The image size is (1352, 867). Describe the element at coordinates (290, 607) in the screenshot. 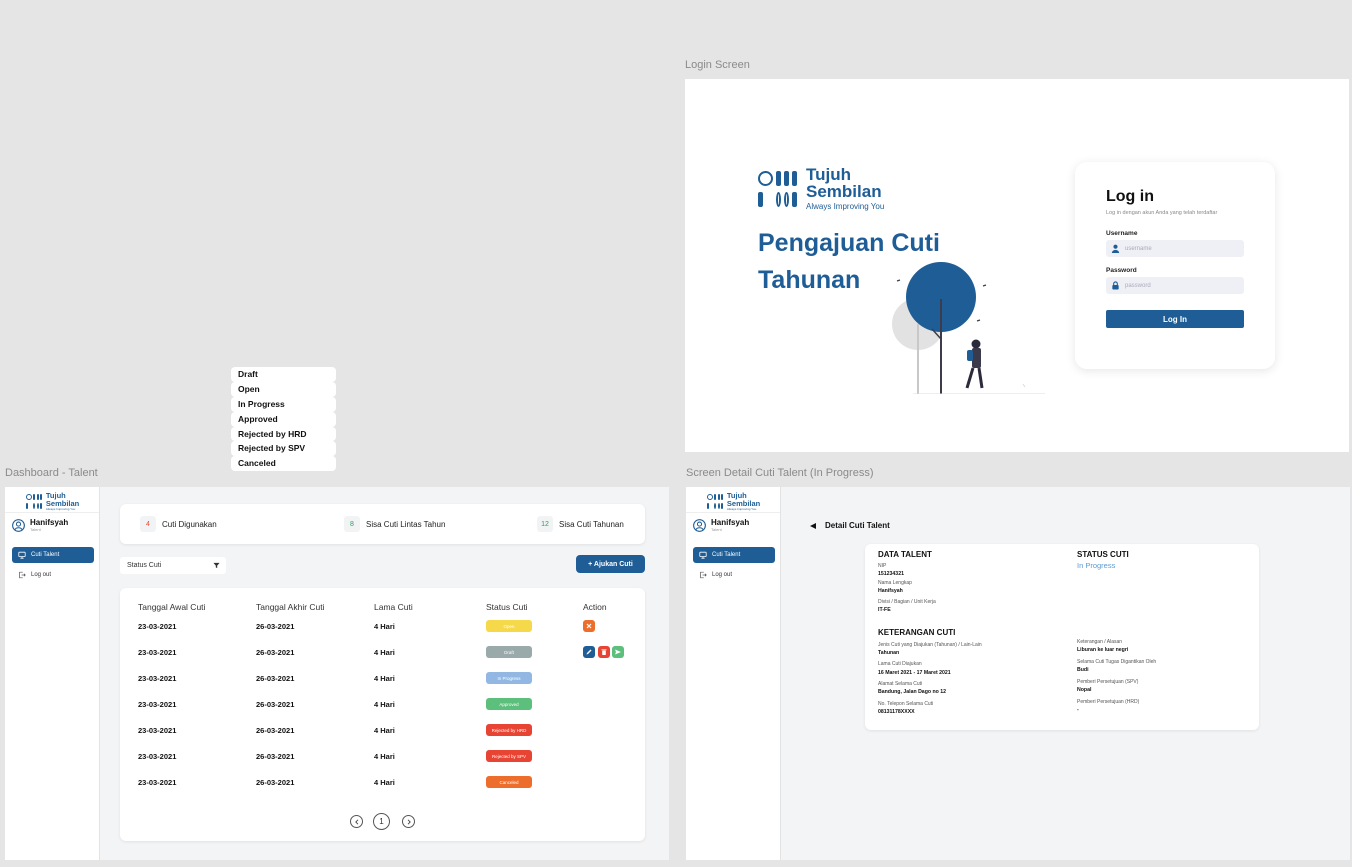

I see `column-header: Tanggal Akhir Cuti` at that location.